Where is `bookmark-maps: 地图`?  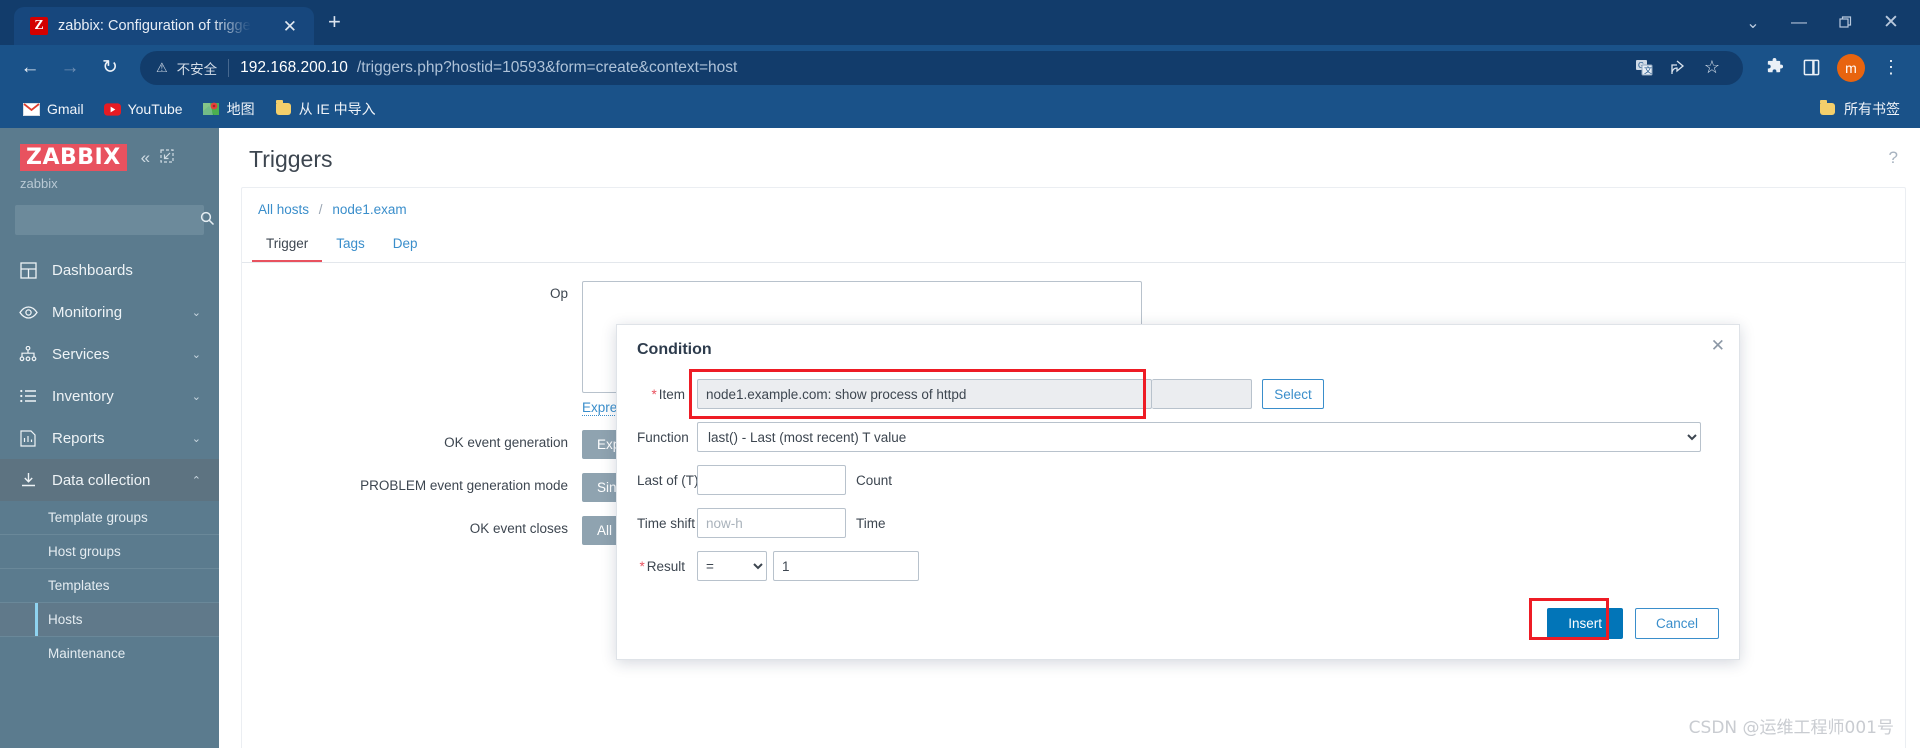
bookmark-maps: 地图 is located at coordinates (229, 109).